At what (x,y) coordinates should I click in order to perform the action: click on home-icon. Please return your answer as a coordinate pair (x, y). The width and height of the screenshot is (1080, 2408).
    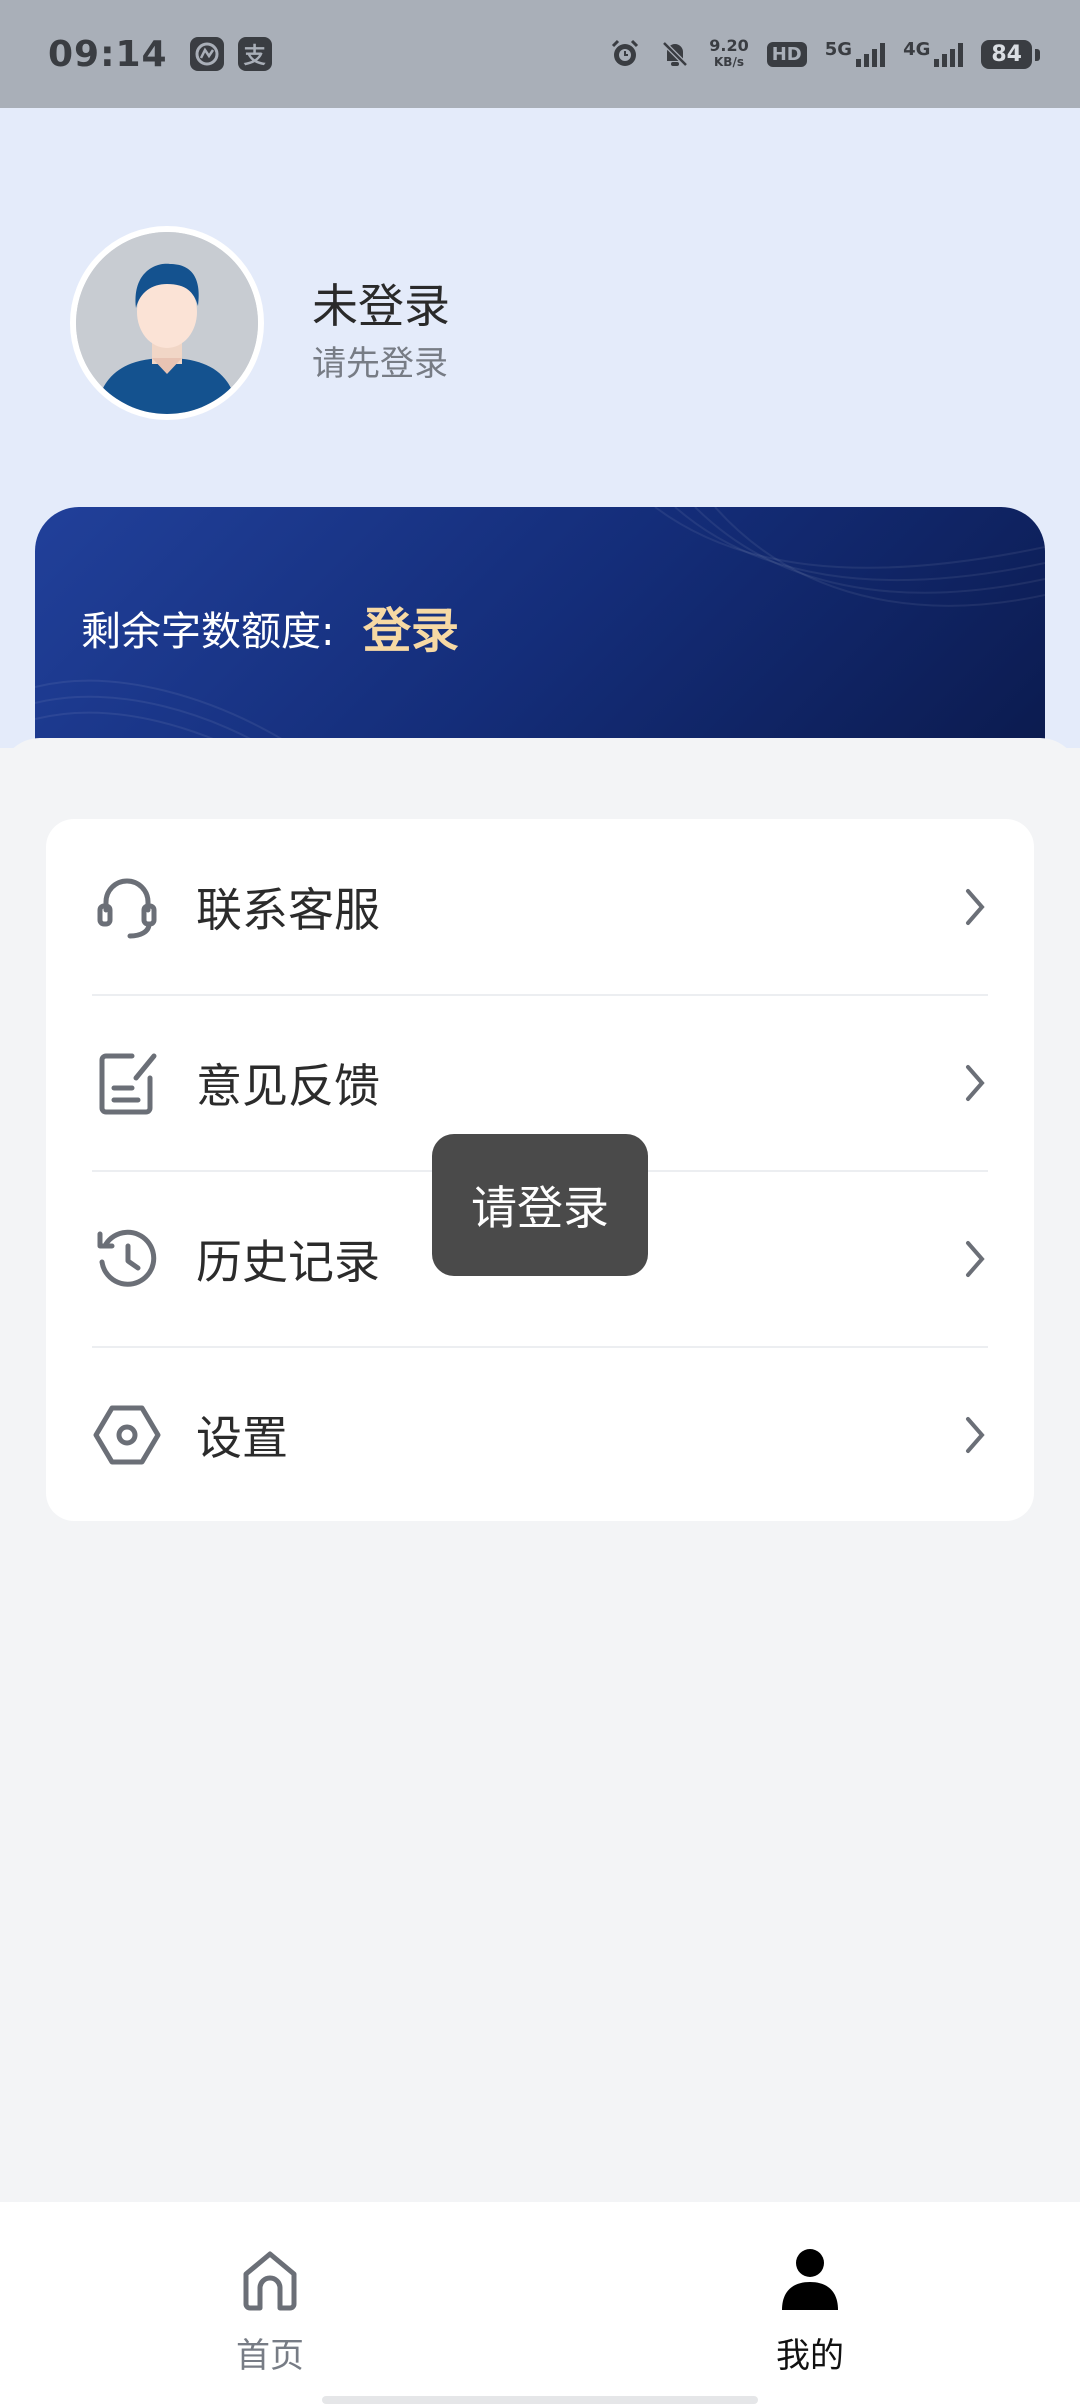
    Looking at the image, I should click on (270, 2281).